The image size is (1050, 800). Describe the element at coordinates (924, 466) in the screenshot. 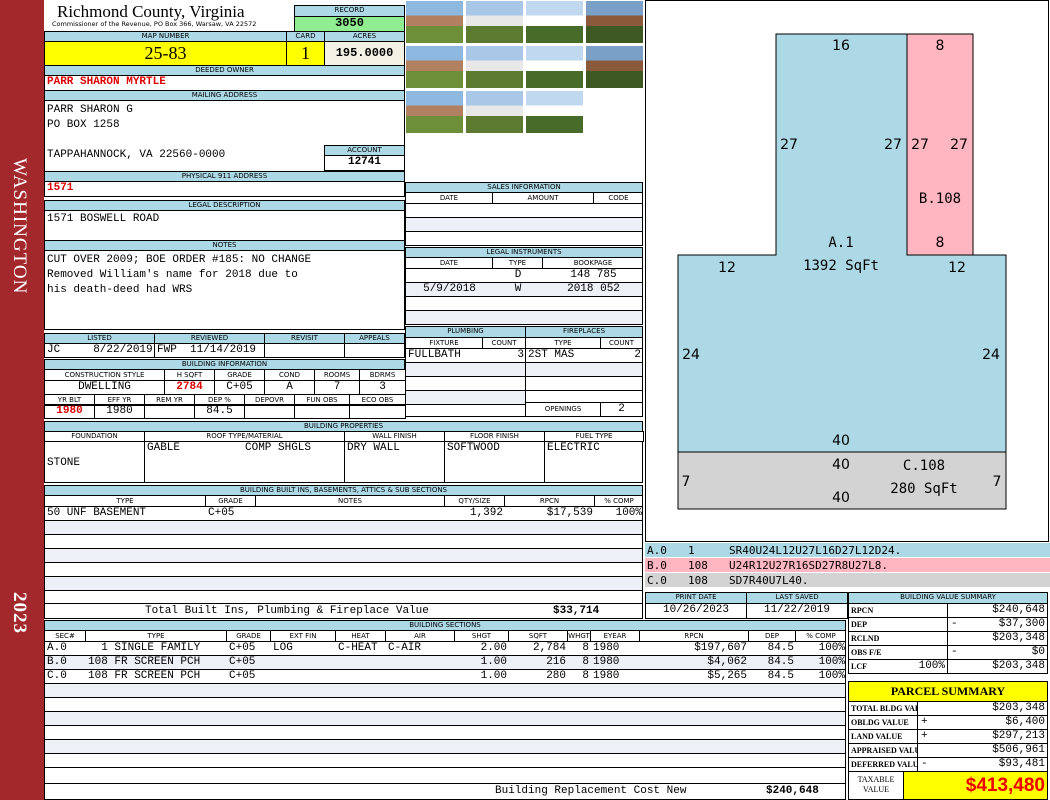

I see `section-c-name: C.108` at that location.